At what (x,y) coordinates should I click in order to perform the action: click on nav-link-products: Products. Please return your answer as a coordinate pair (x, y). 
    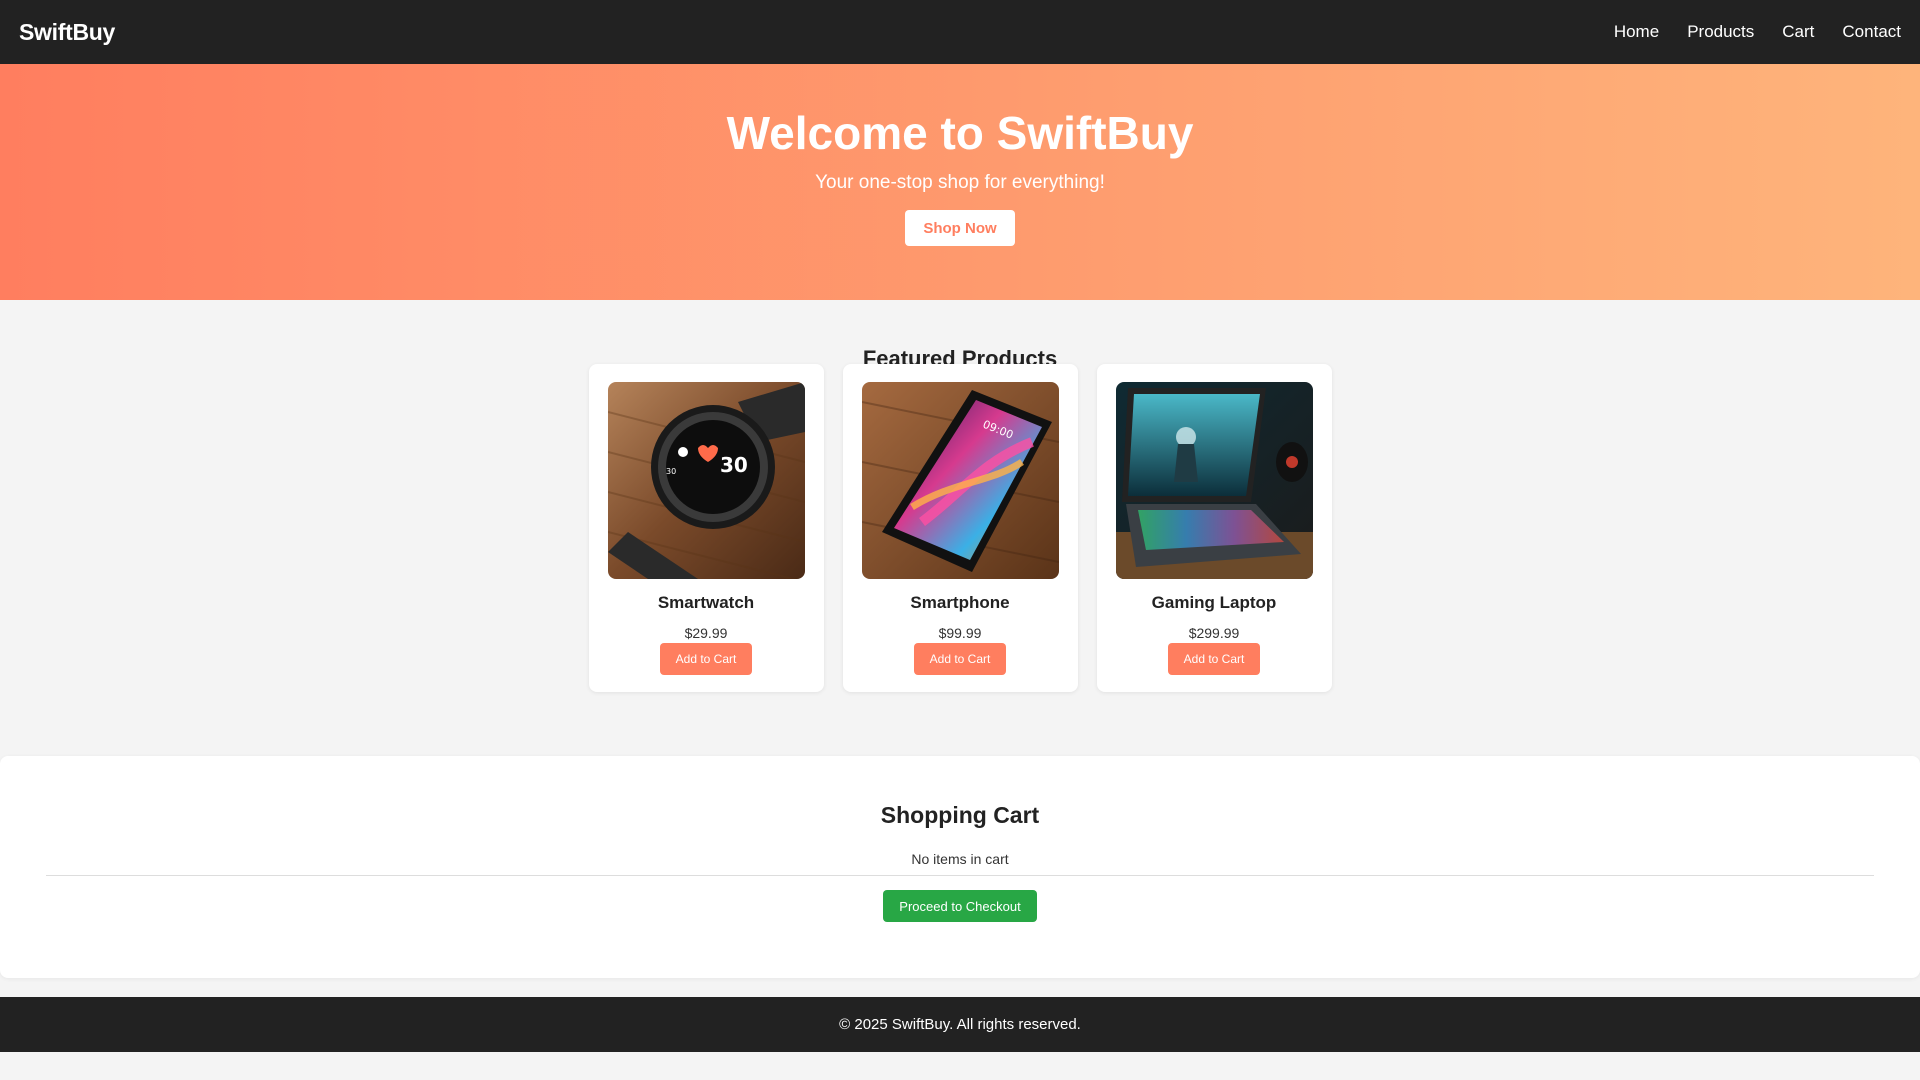
    Looking at the image, I should click on (1720, 32).